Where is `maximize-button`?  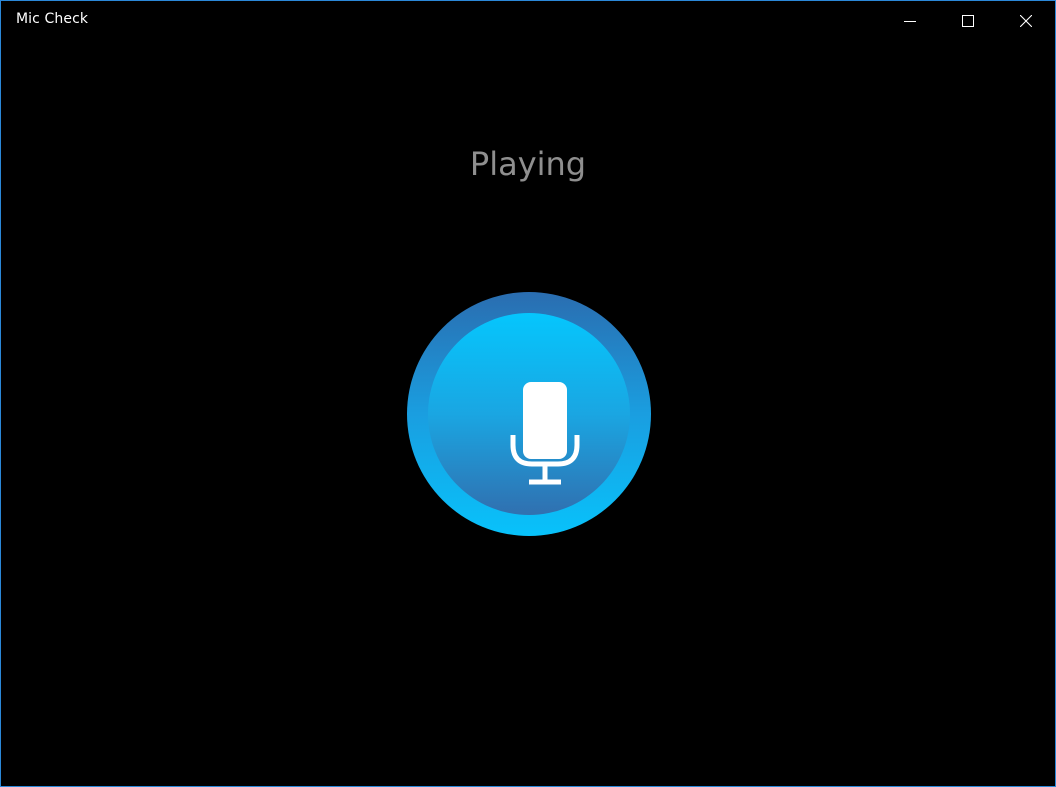 maximize-button is located at coordinates (968, 21).